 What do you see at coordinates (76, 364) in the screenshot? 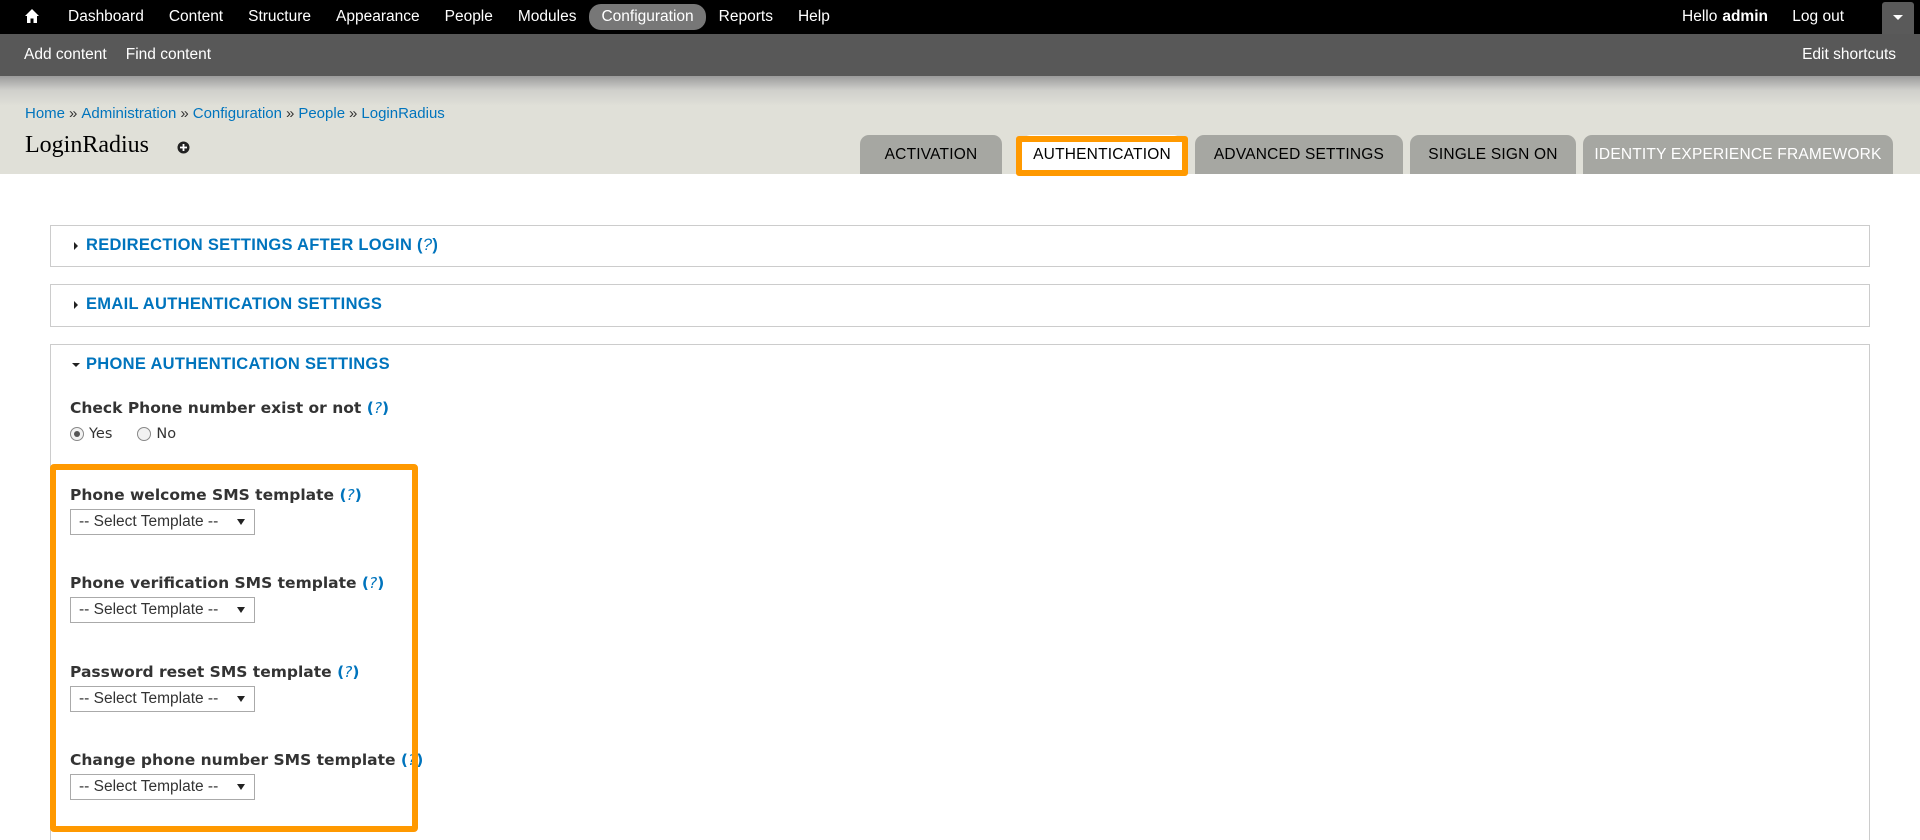
I see `caret-down-icon` at bounding box center [76, 364].